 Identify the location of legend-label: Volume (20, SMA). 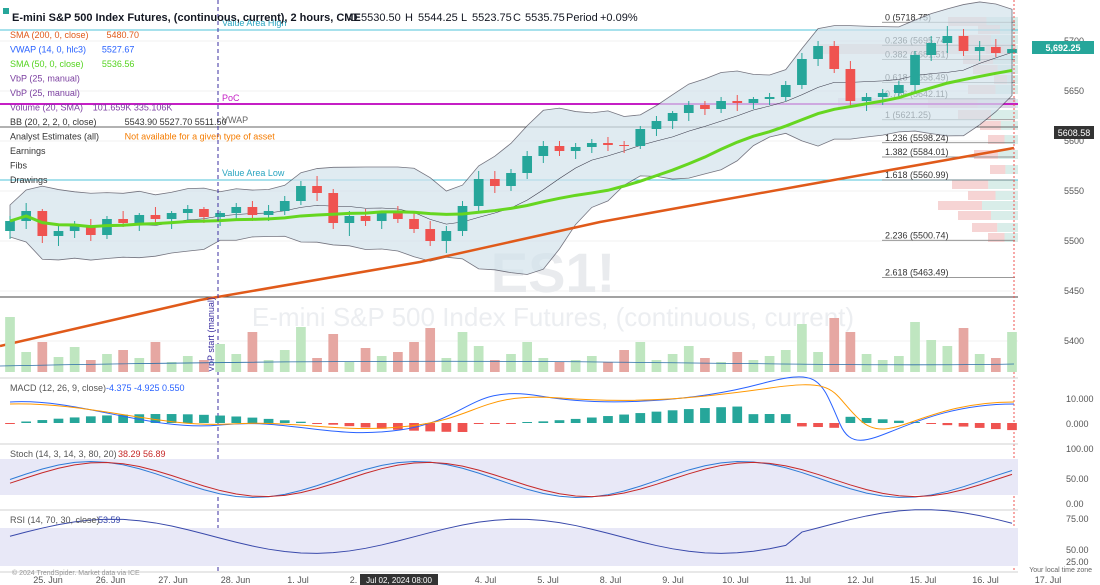
(46, 108).